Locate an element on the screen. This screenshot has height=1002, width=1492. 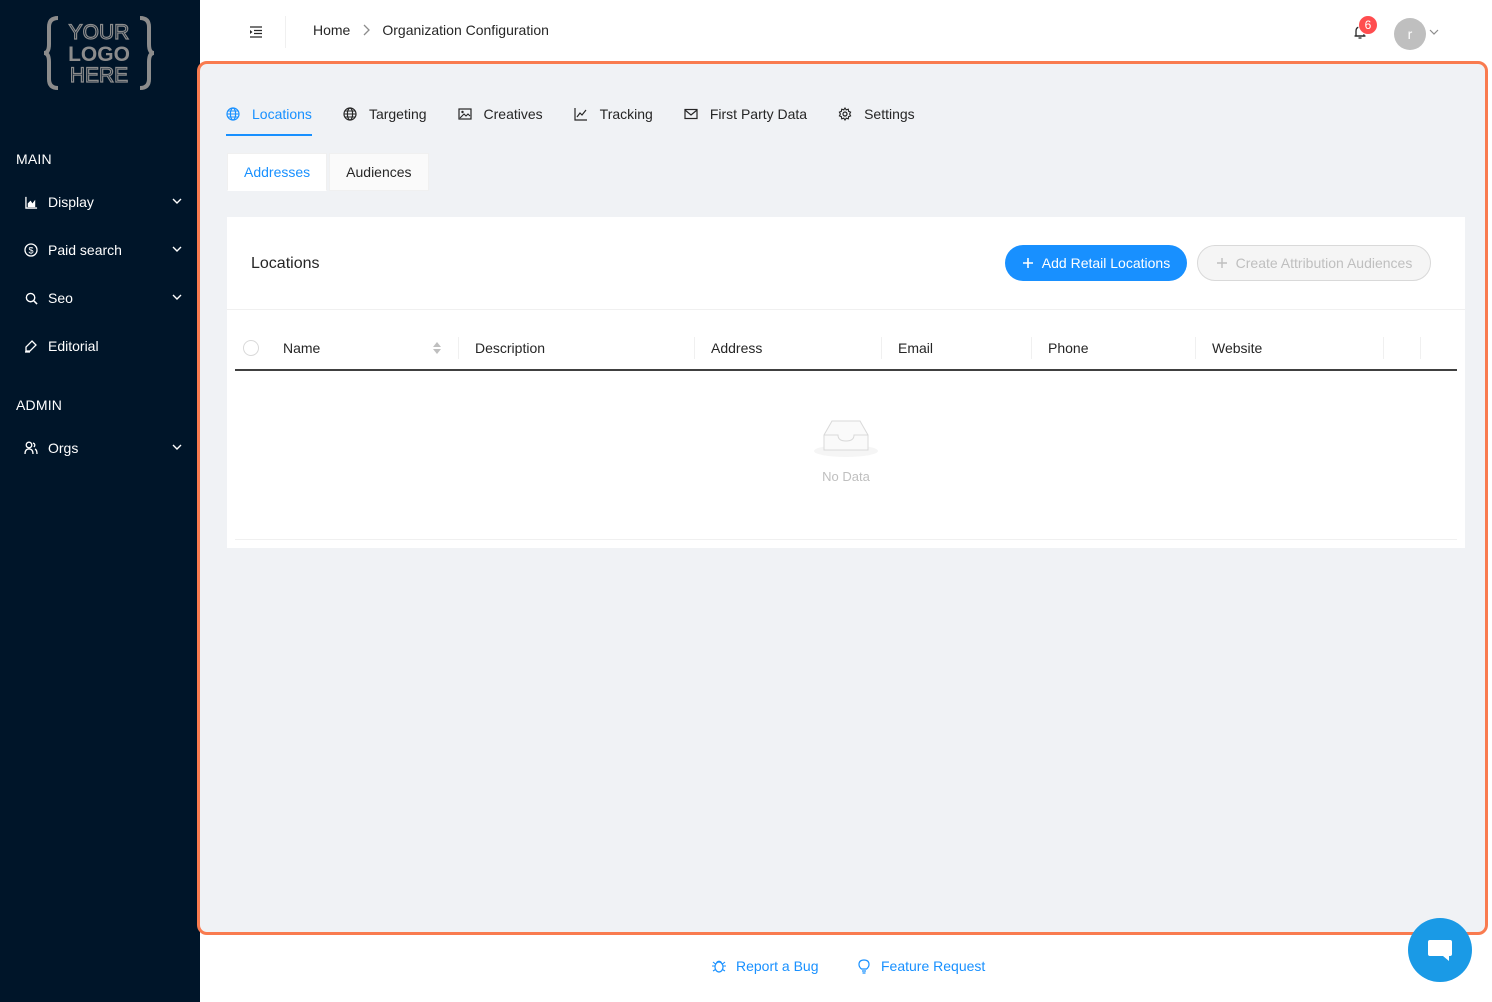
sidebar-item-label: Editorial is located at coordinates (73, 346).